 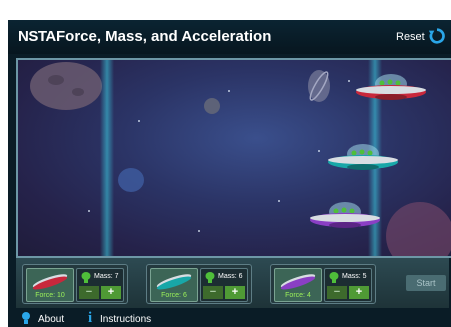 I want to click on about-label: About, so click(x=51, y=319).